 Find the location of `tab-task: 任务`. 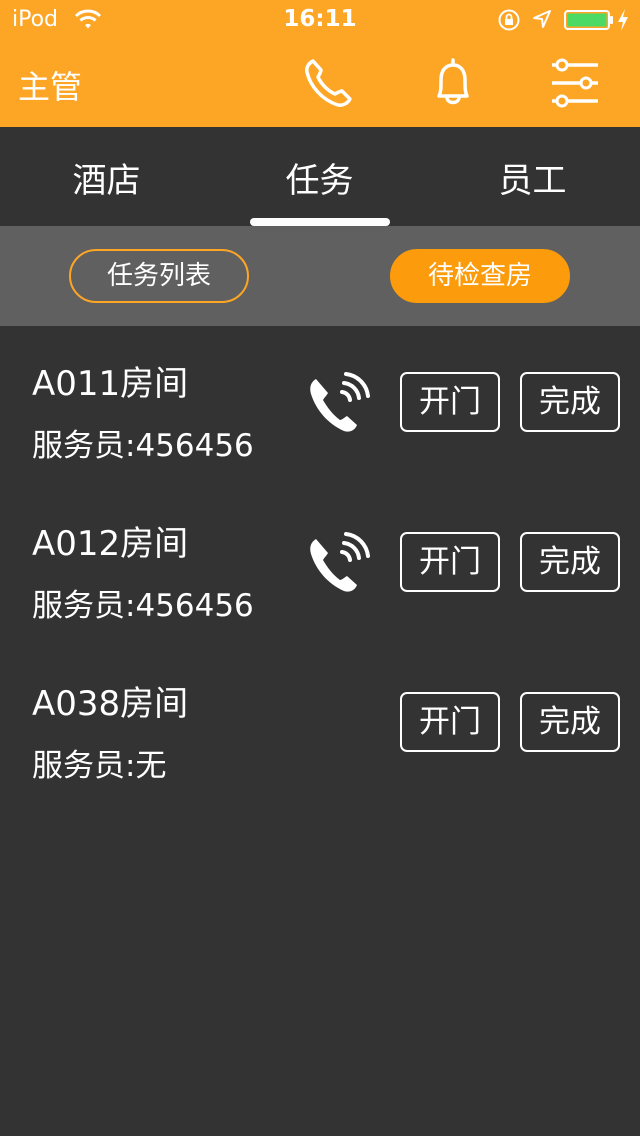

tab-task: 任务 is located at coordinates (319, 177).